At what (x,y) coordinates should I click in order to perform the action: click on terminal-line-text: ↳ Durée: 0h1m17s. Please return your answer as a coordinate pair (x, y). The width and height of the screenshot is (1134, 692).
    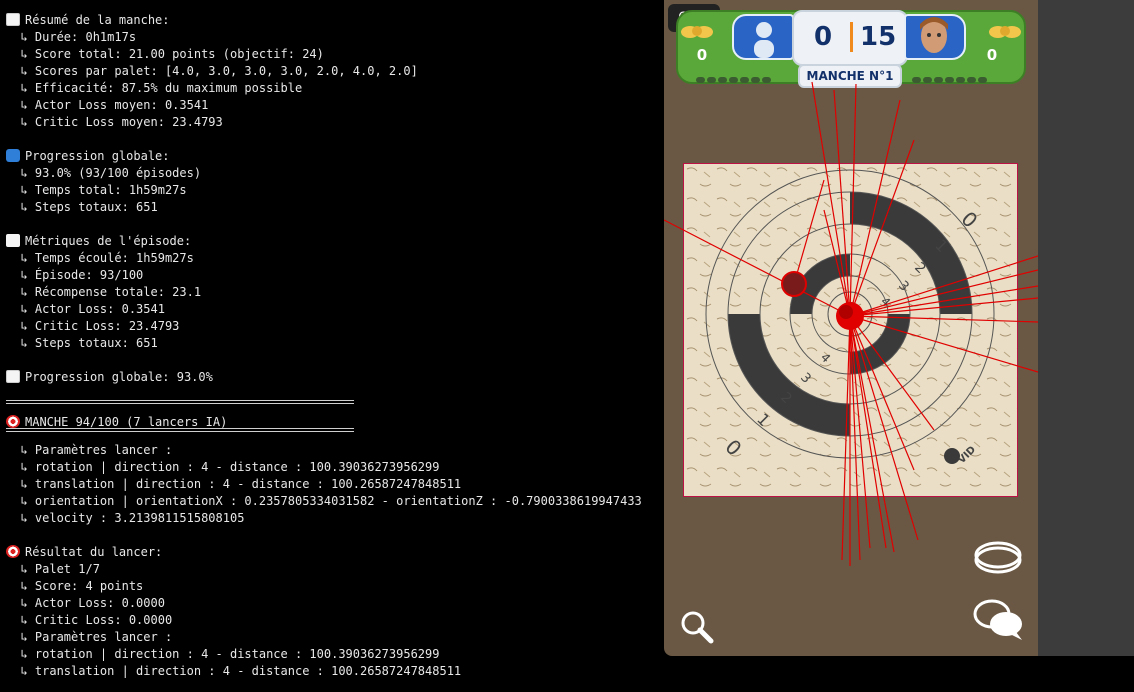
    Looking at the image, I should click on (71, 37).